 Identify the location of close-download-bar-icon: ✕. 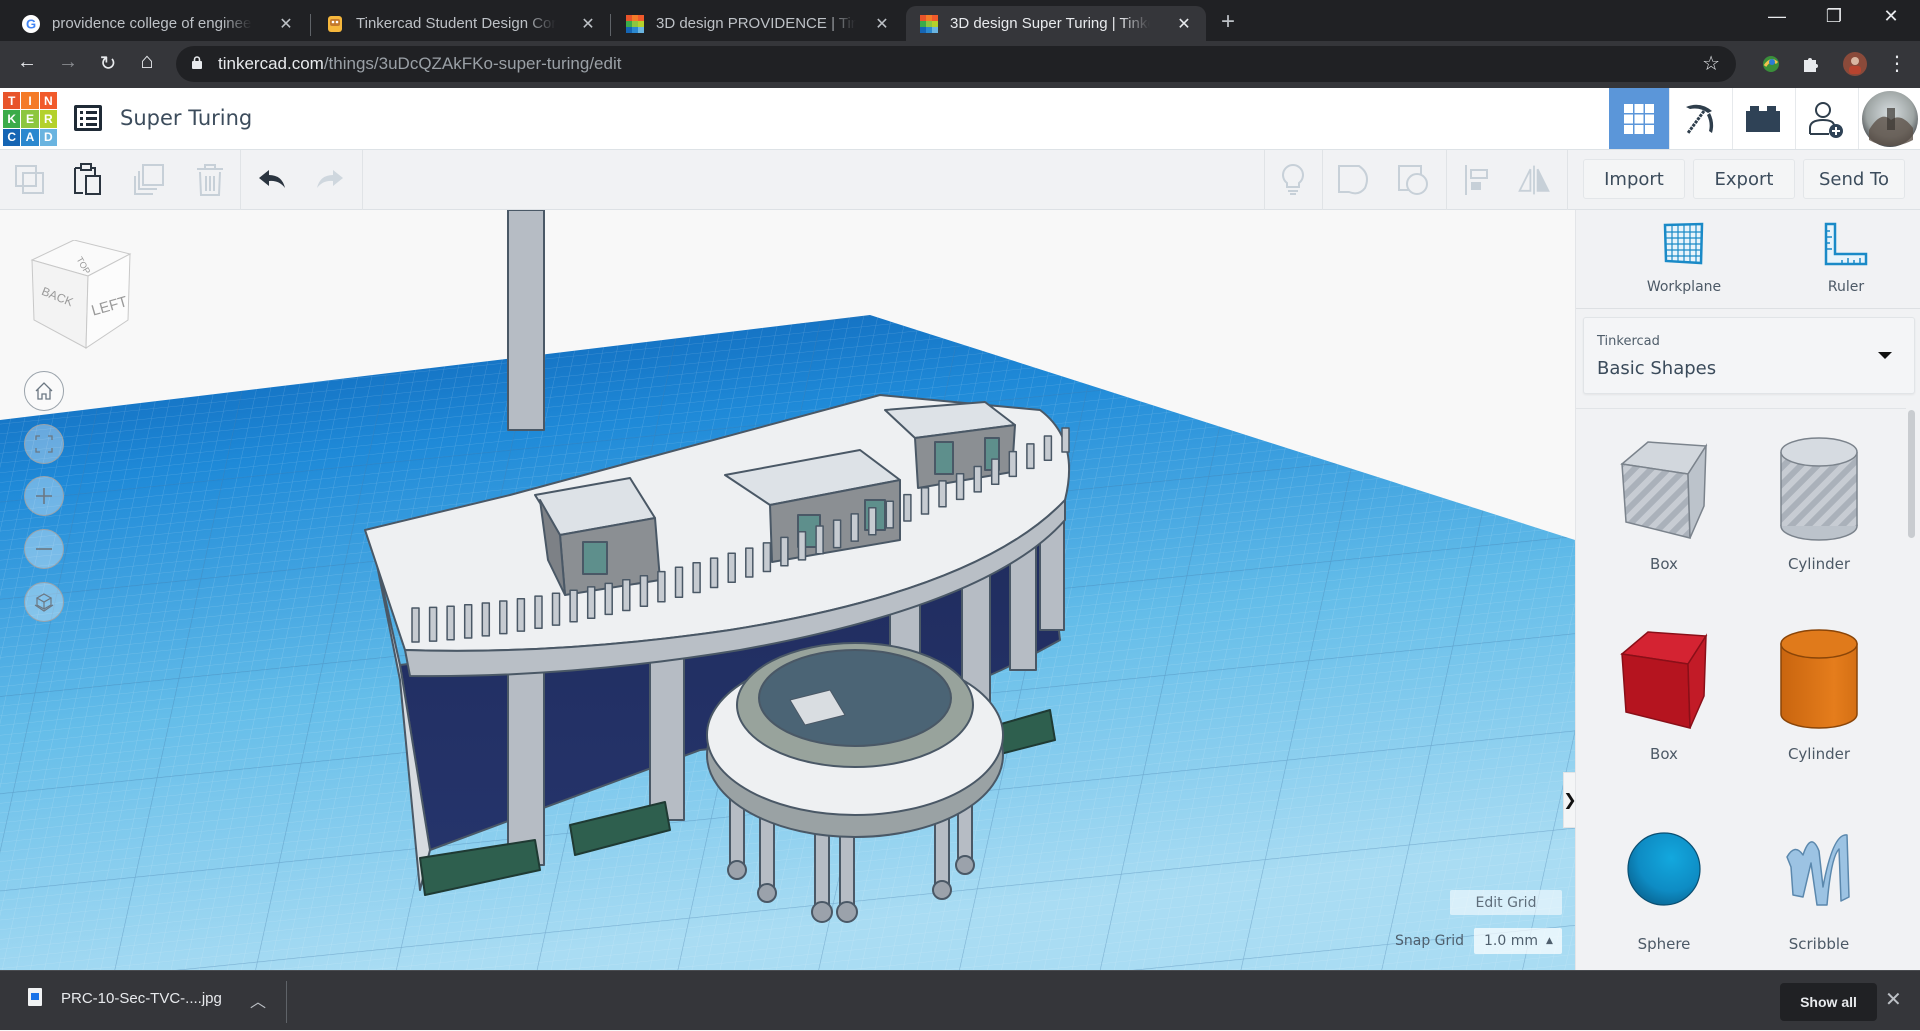
(1893, 999).